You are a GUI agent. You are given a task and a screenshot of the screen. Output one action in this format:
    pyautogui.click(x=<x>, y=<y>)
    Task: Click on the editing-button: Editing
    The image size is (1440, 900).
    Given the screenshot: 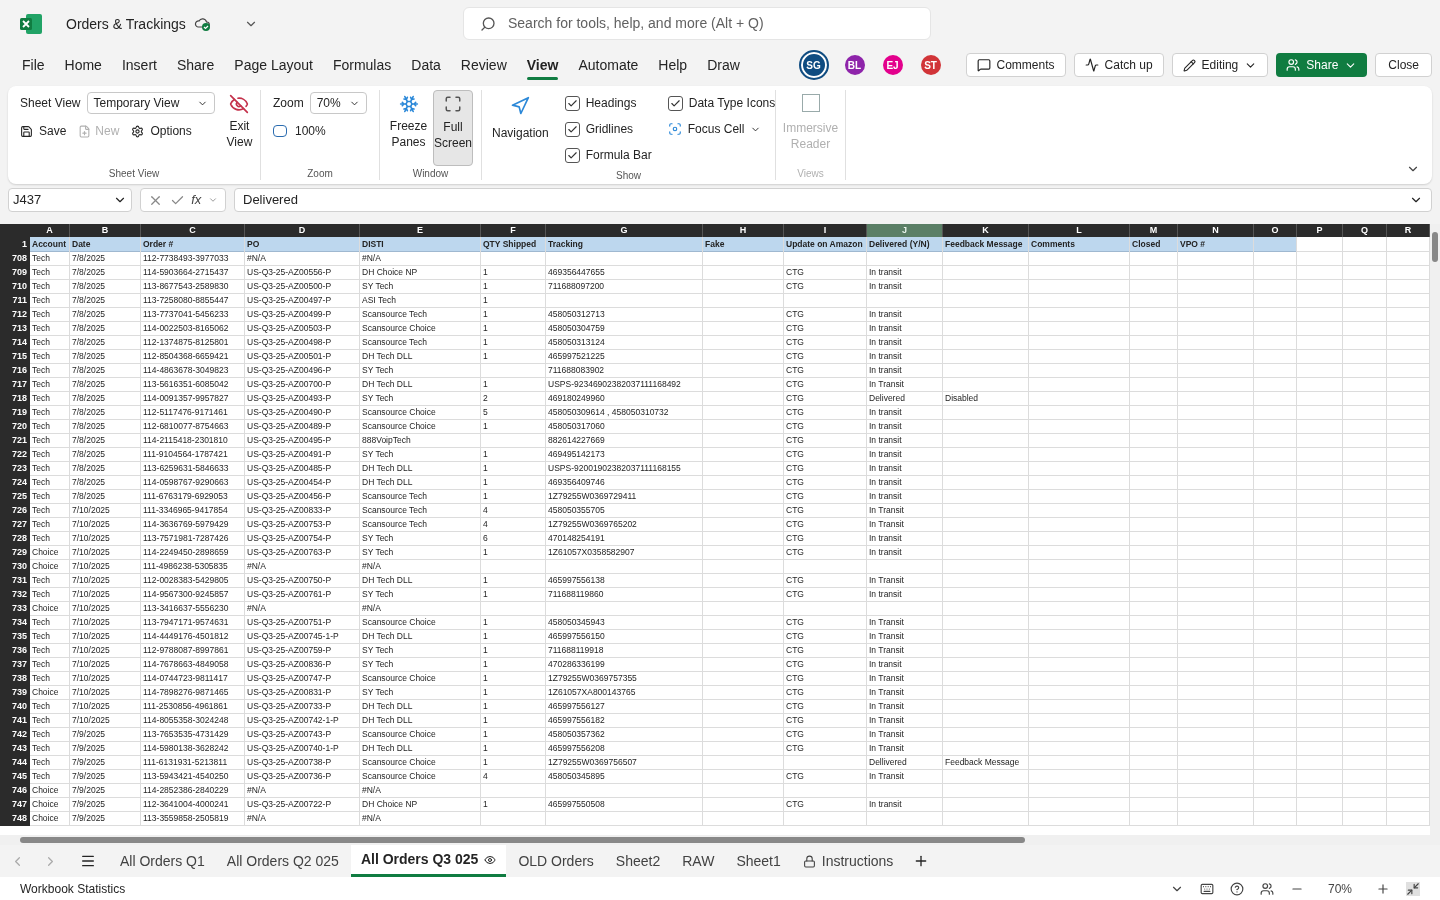 What is the action you would take?
    pyautogui.click(x=1220, y=65)
    